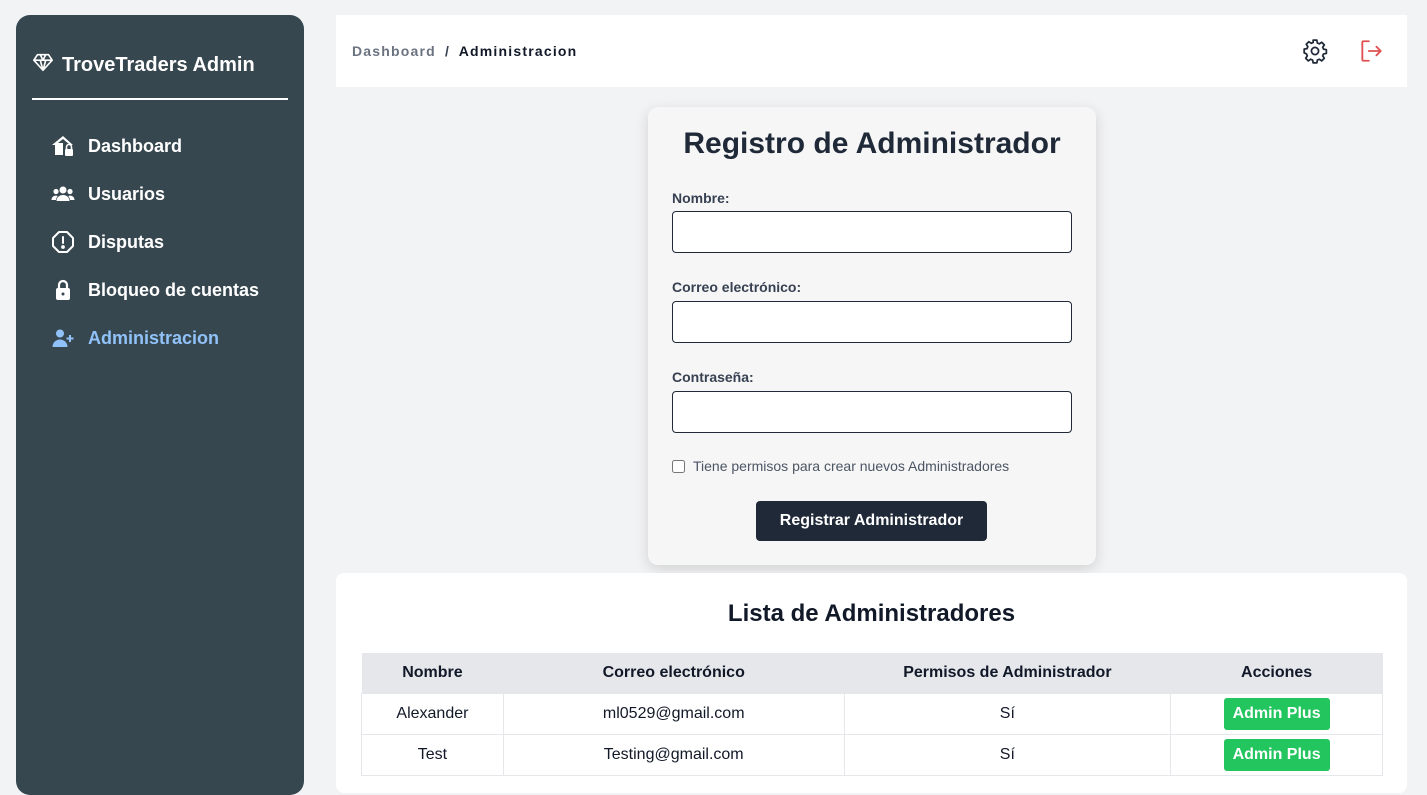  Describe the element at coordinates (701, 198) in the screenshot. I see `name-label: Nombre:` at that location.